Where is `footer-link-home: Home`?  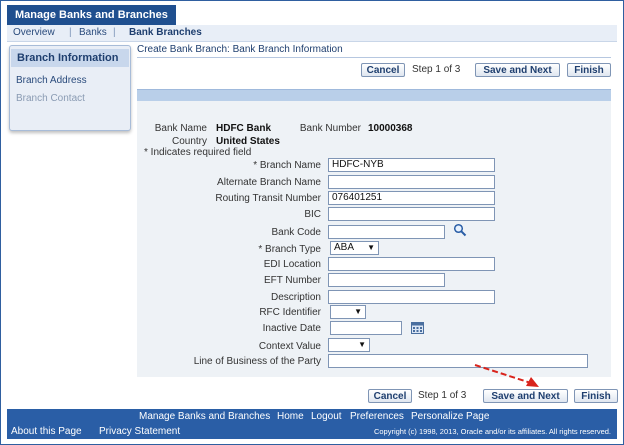 footer-link-home: Home is located at coordinates (290, 417).